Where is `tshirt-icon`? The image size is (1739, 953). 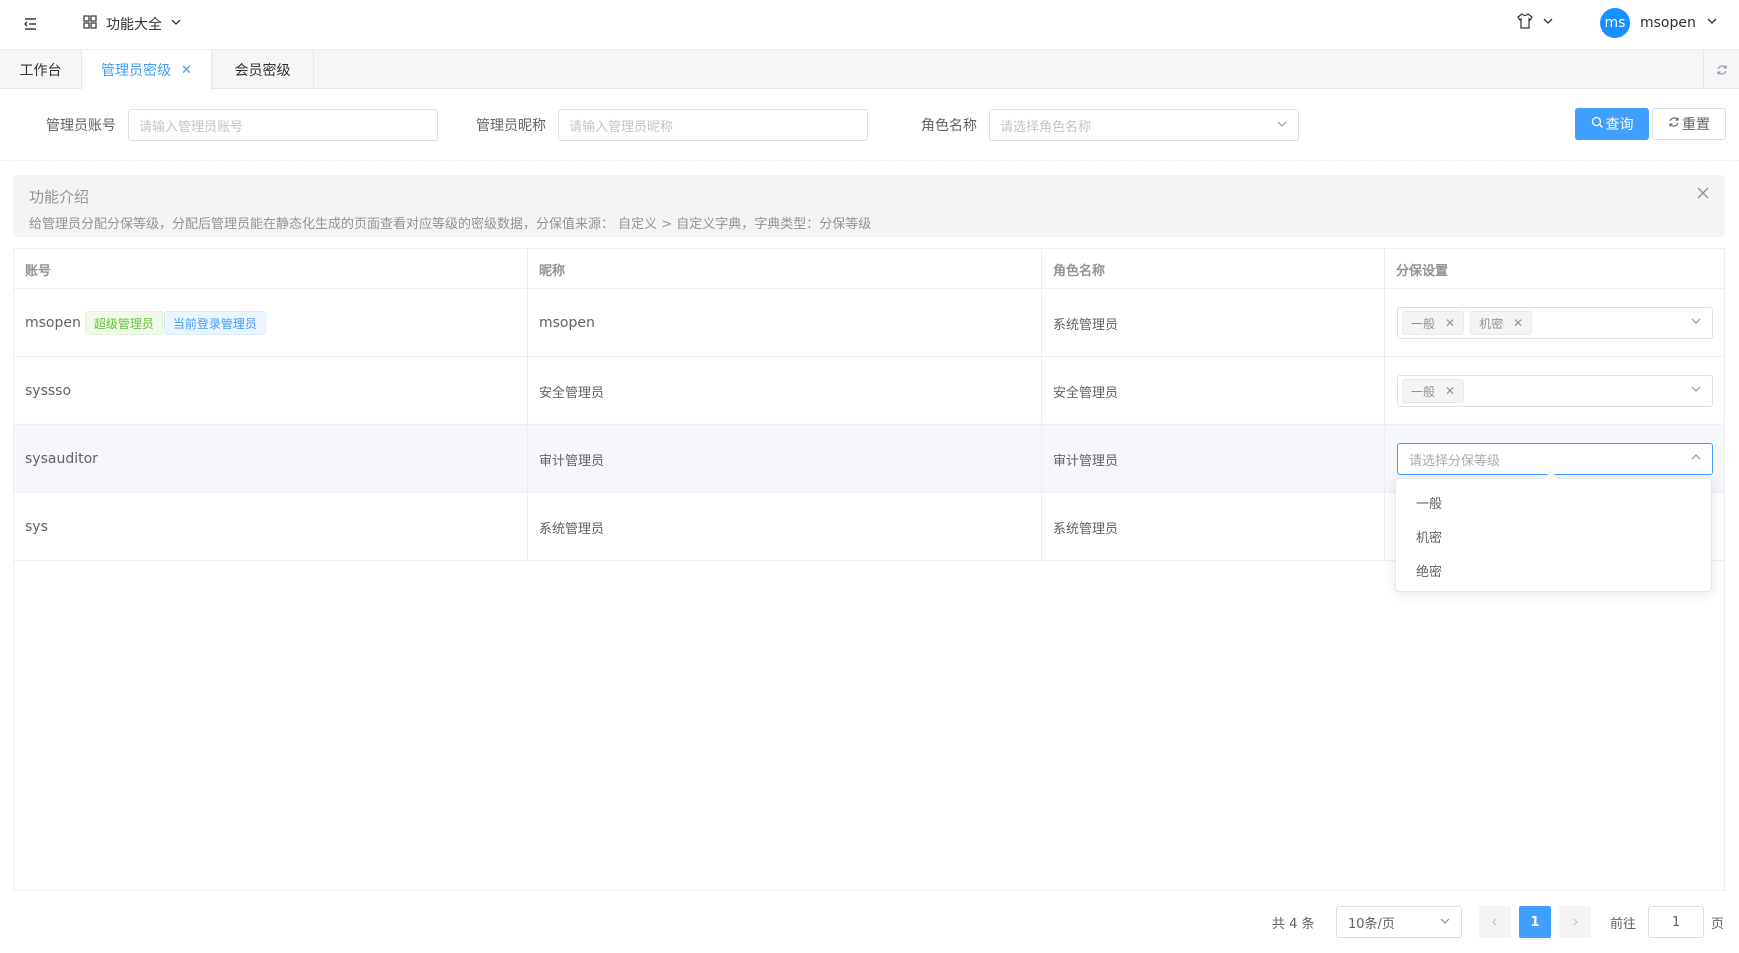
tshirt-icon is located at coordinates (1525, 23).